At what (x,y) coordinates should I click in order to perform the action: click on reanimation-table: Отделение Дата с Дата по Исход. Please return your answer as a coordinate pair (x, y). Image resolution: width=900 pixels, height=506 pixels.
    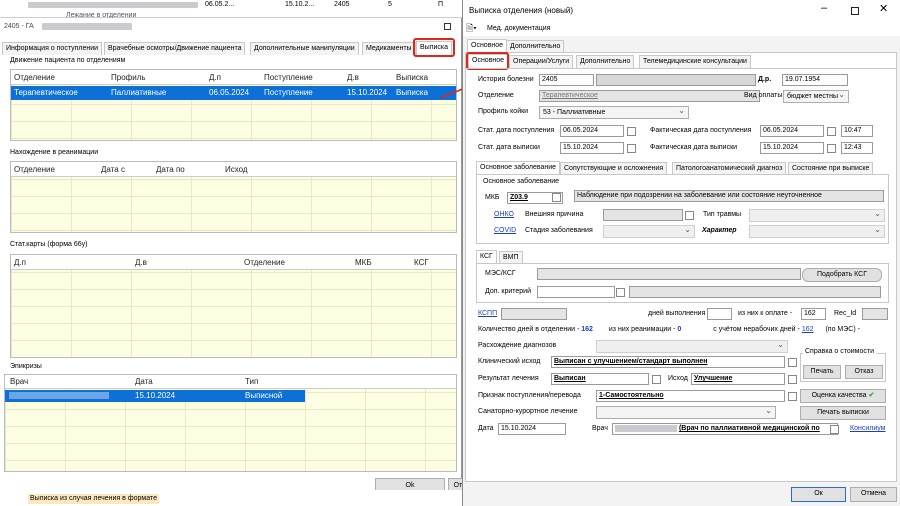
    Looking at the image, I should click on (233, 197).